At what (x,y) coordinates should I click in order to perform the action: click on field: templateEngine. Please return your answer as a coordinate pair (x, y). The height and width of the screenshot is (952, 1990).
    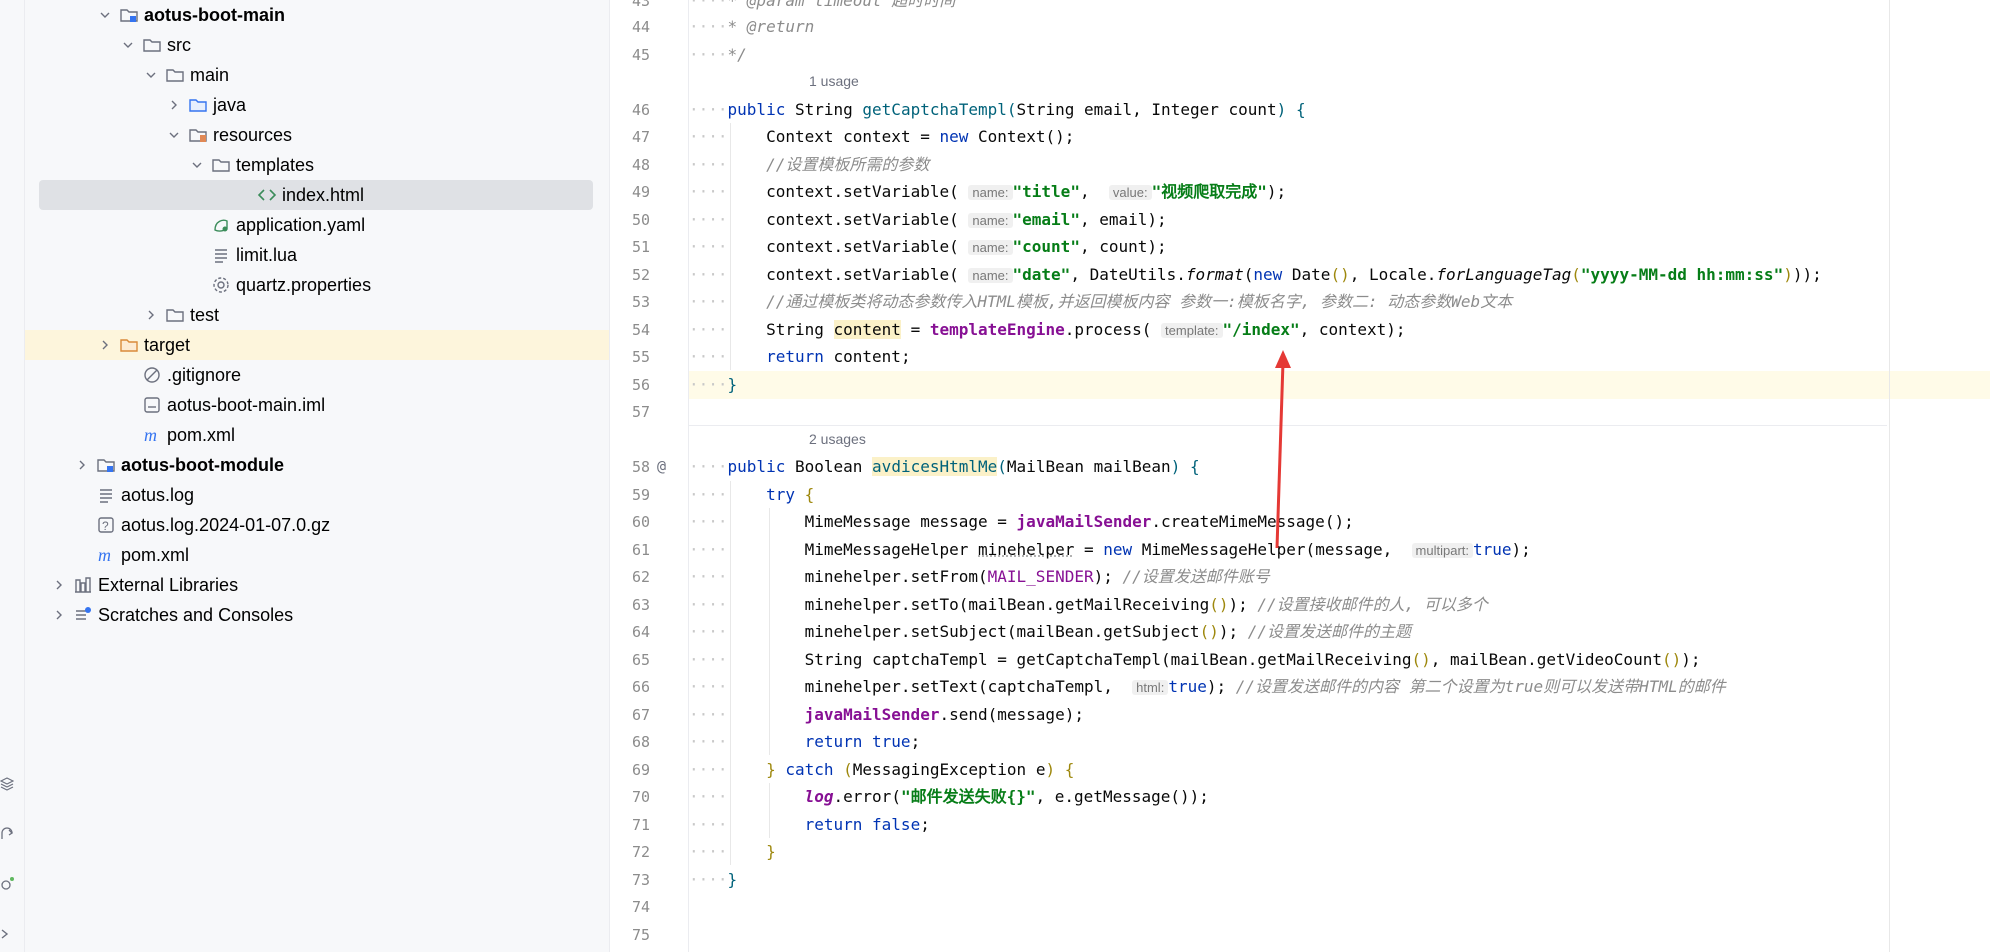
    Looking at the image, I should click on (997, 329).